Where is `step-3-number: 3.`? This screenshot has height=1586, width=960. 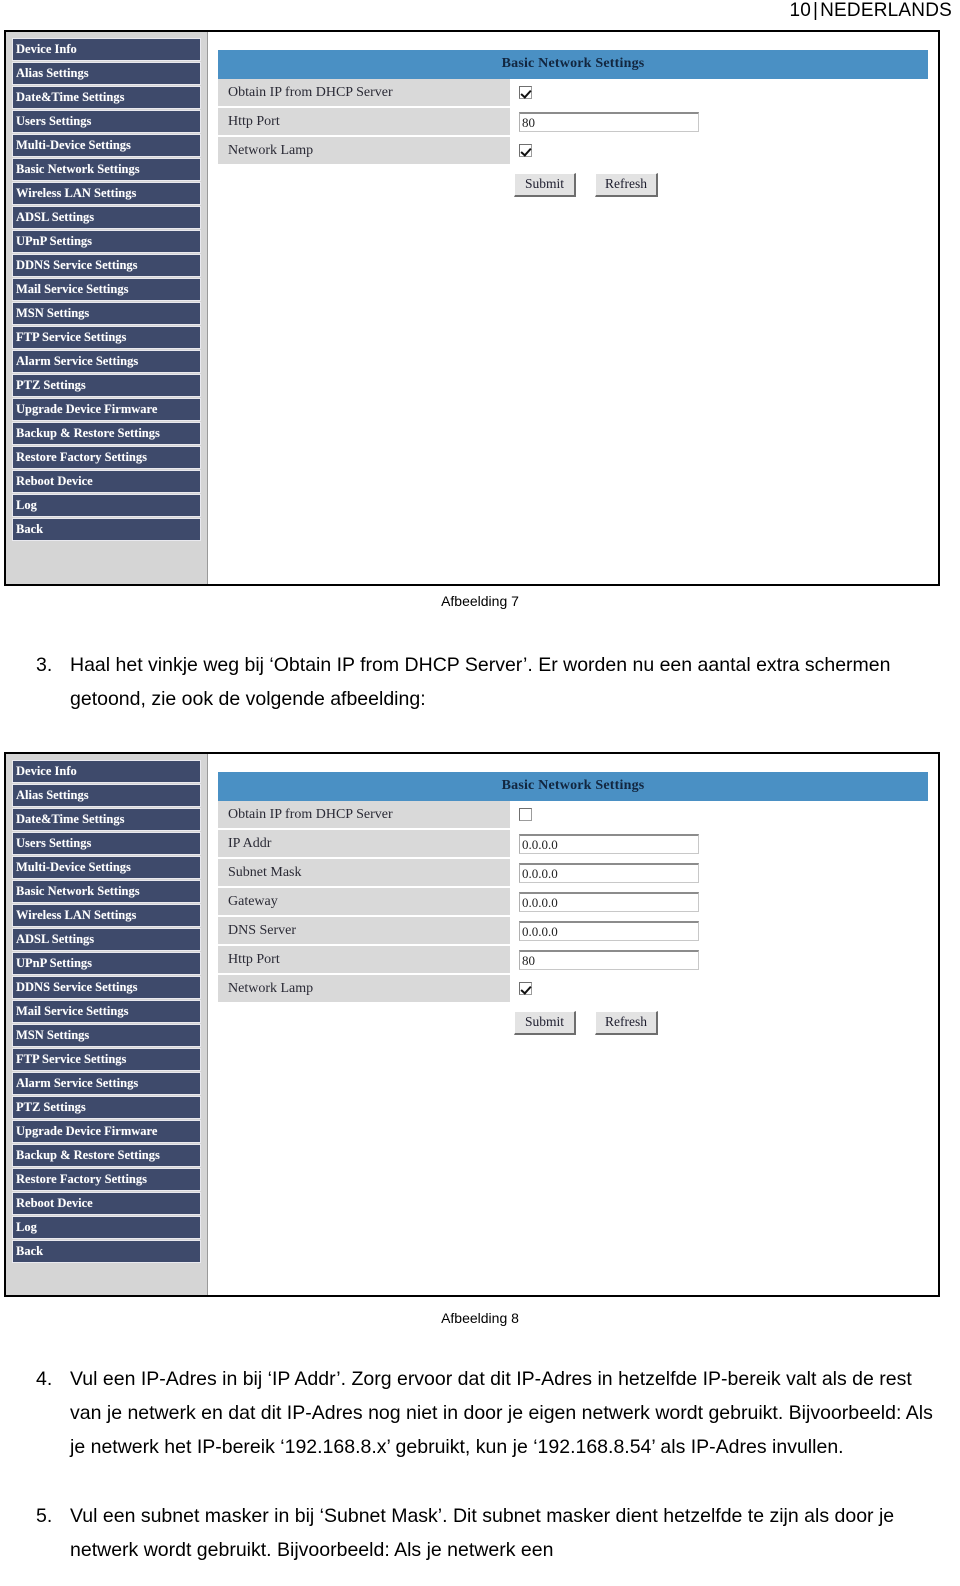 step-3-number: 3. is located at coordinates (44, 665).